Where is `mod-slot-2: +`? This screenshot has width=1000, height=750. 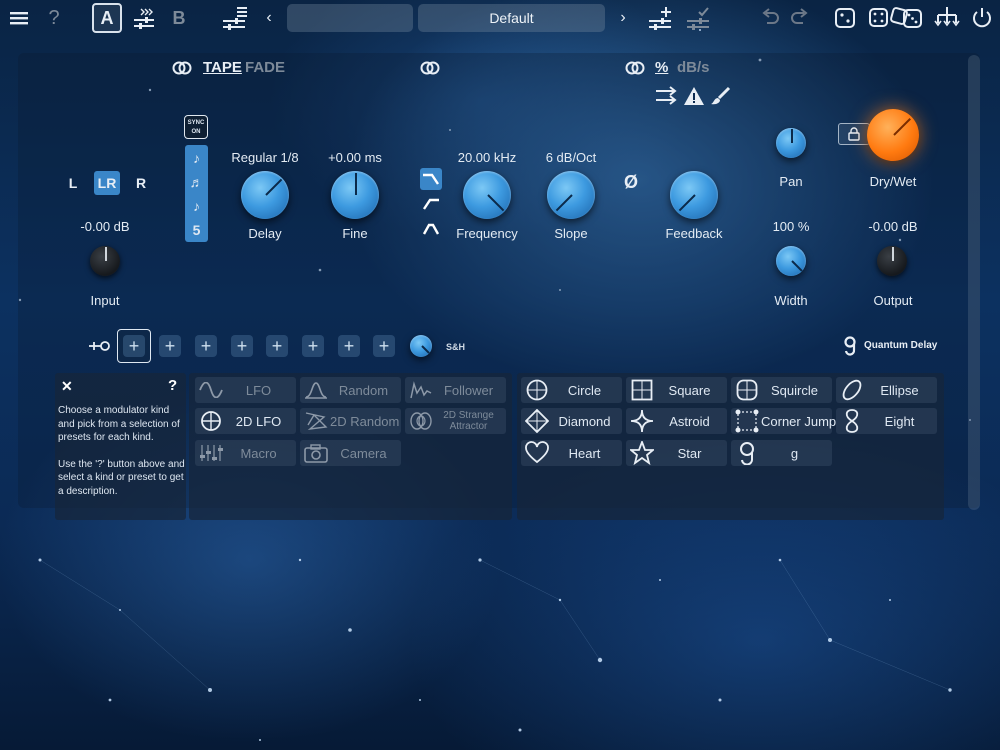
mod-slot-2: + is located at coordinates (170, 346).